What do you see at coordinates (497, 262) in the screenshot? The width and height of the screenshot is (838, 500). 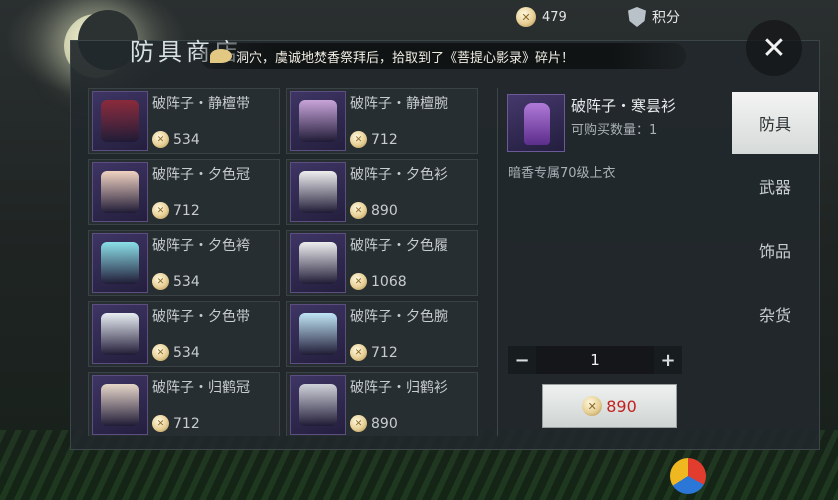 I see `panel-divider` at bounding box center [497, 262].